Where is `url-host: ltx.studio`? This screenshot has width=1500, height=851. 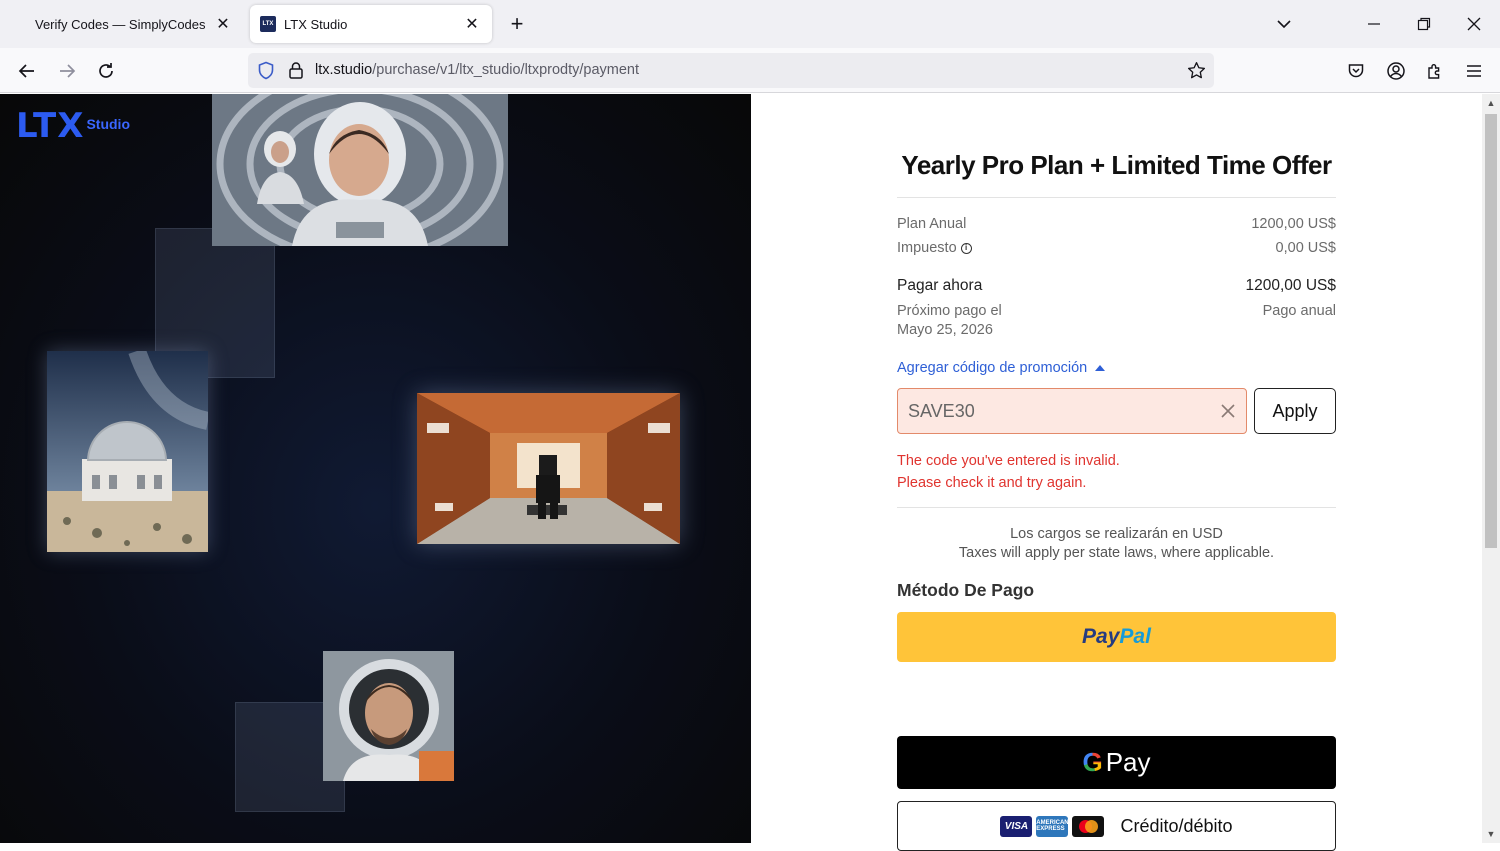
url-host: ltx.studio is located at coordinates (344, 70).